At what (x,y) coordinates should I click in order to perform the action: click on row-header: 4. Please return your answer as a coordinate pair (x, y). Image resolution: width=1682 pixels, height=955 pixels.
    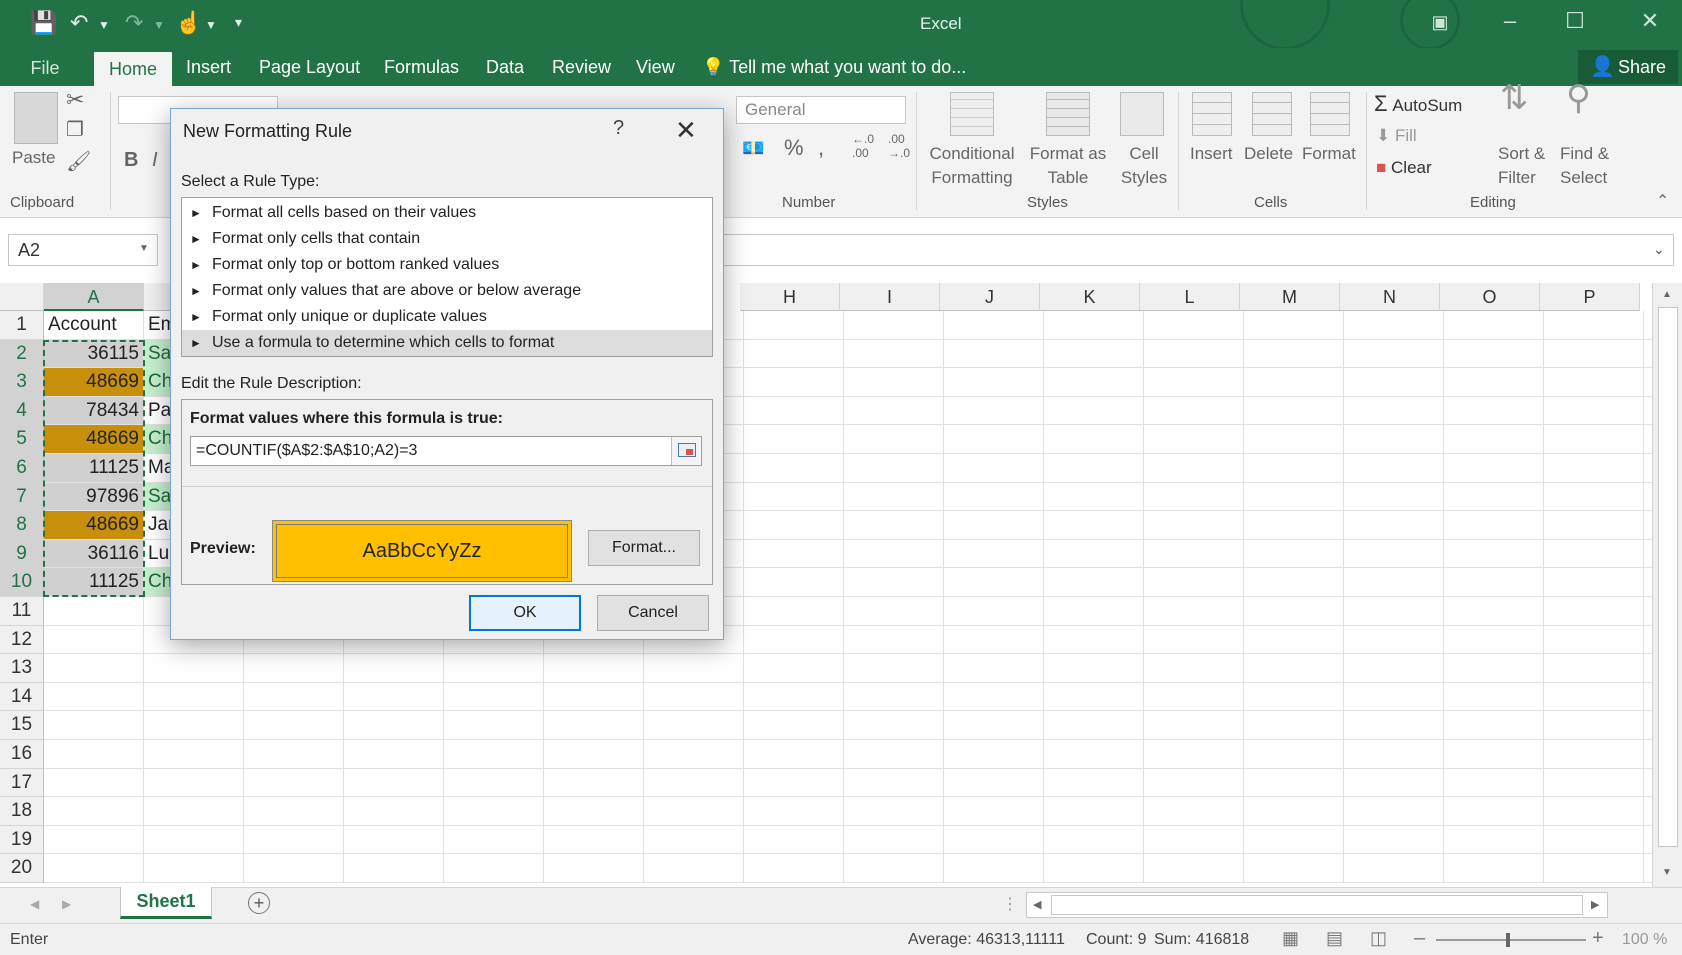
    Looking at the image, I should click on (22, 411).